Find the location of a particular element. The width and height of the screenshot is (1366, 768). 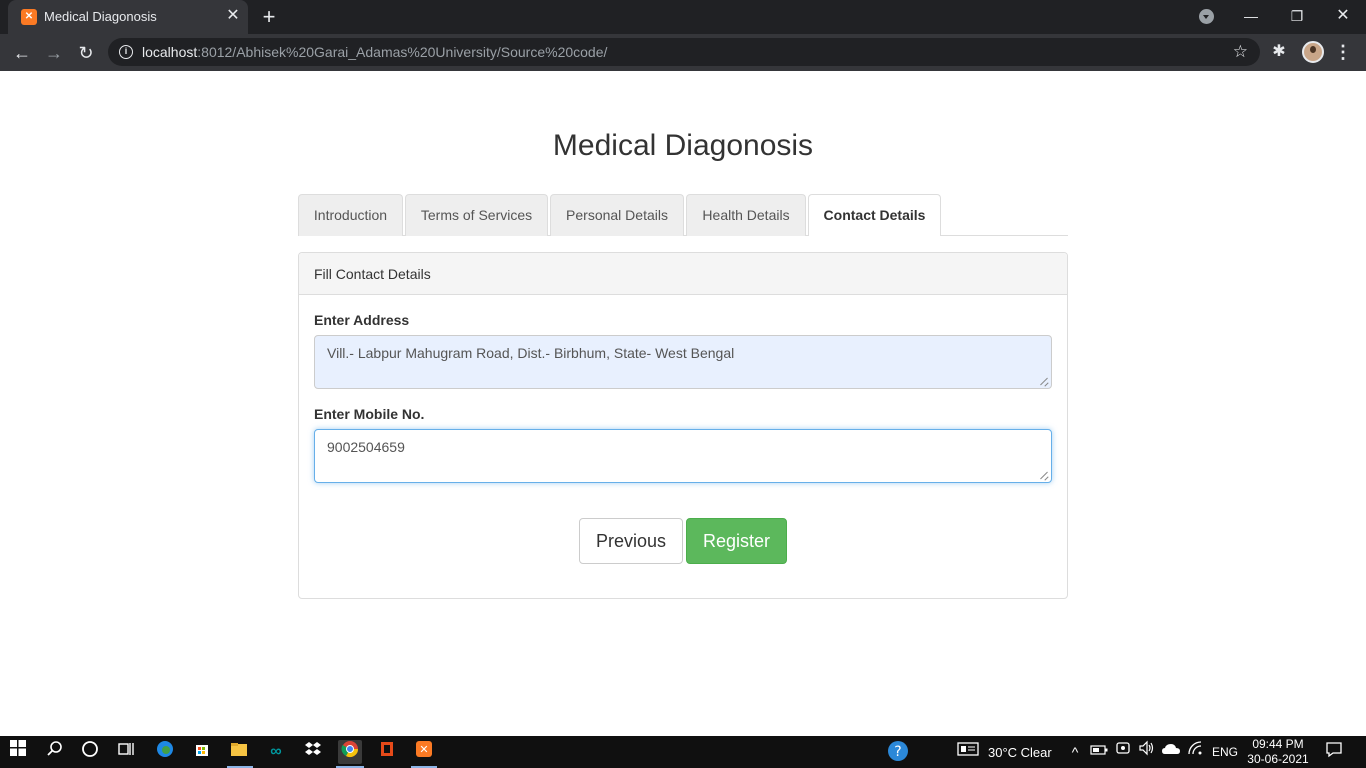

arduino-icon: ∞ is located at coordinates (276, 752).